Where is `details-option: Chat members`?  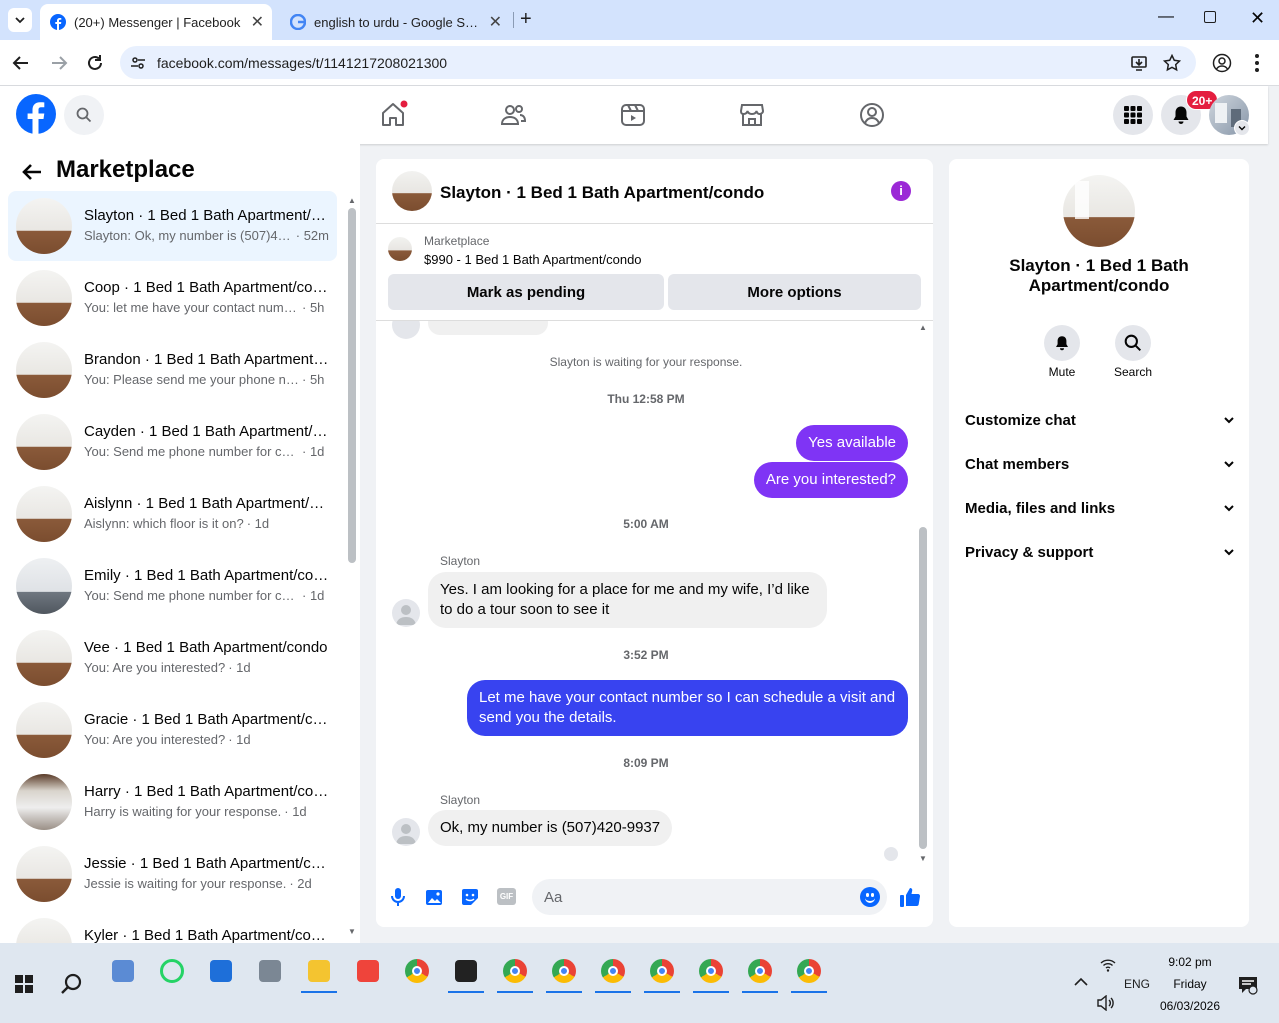
details-option: Chat members is located at coordinates (1100, 464).